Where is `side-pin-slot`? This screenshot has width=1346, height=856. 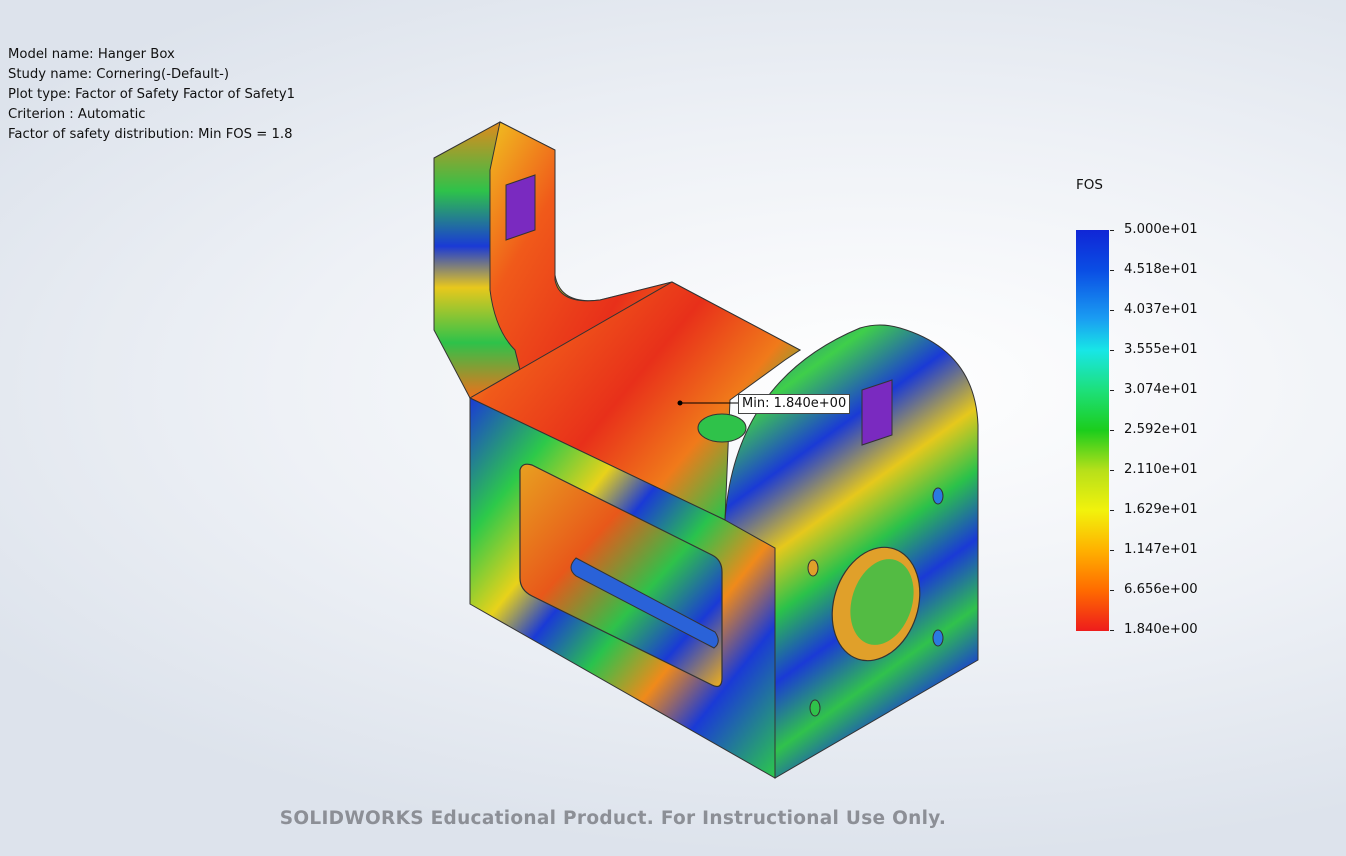
side-pin-slot is located at coordinates (877, 412).